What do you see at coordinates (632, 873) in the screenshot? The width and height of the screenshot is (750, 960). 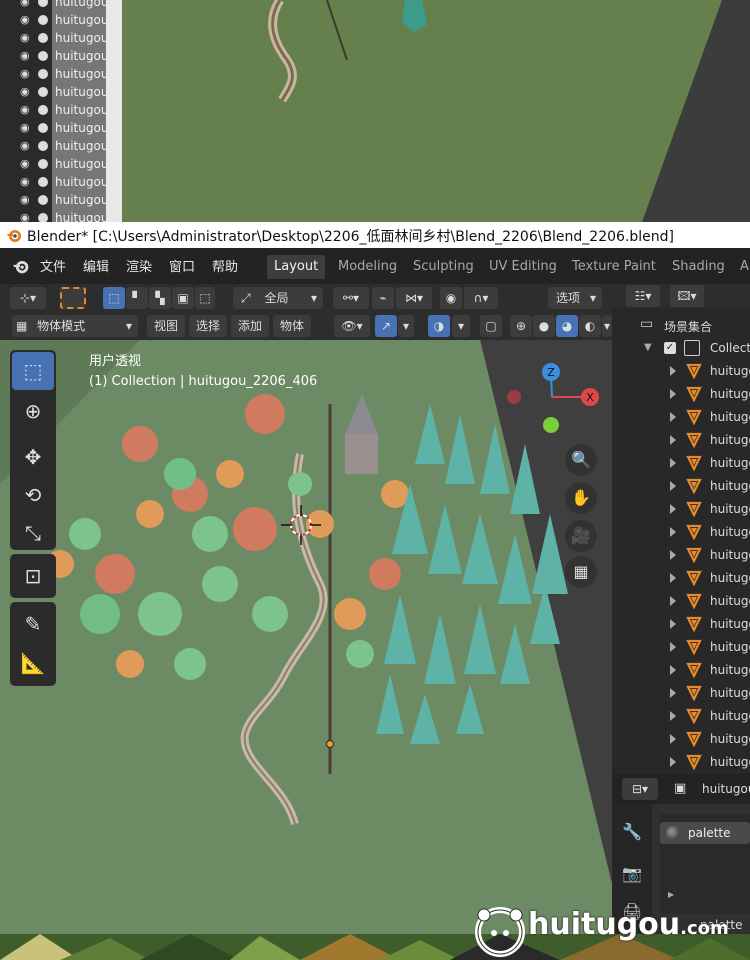 I see `render-settings-icon: 📷` at bounding box center [632, 873].